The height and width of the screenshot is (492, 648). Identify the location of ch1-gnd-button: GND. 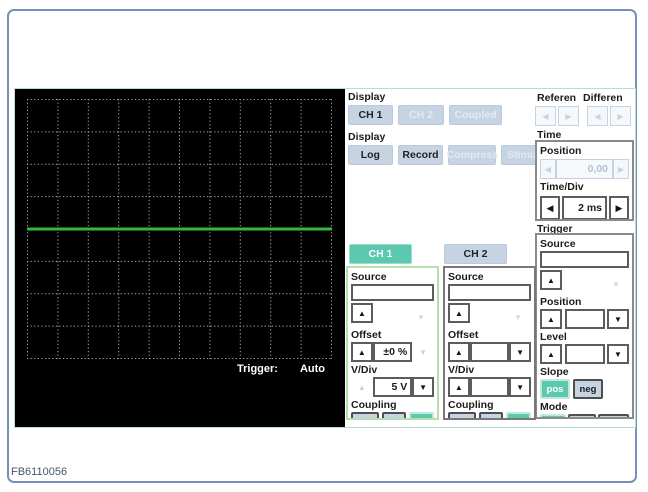
(365, 415).